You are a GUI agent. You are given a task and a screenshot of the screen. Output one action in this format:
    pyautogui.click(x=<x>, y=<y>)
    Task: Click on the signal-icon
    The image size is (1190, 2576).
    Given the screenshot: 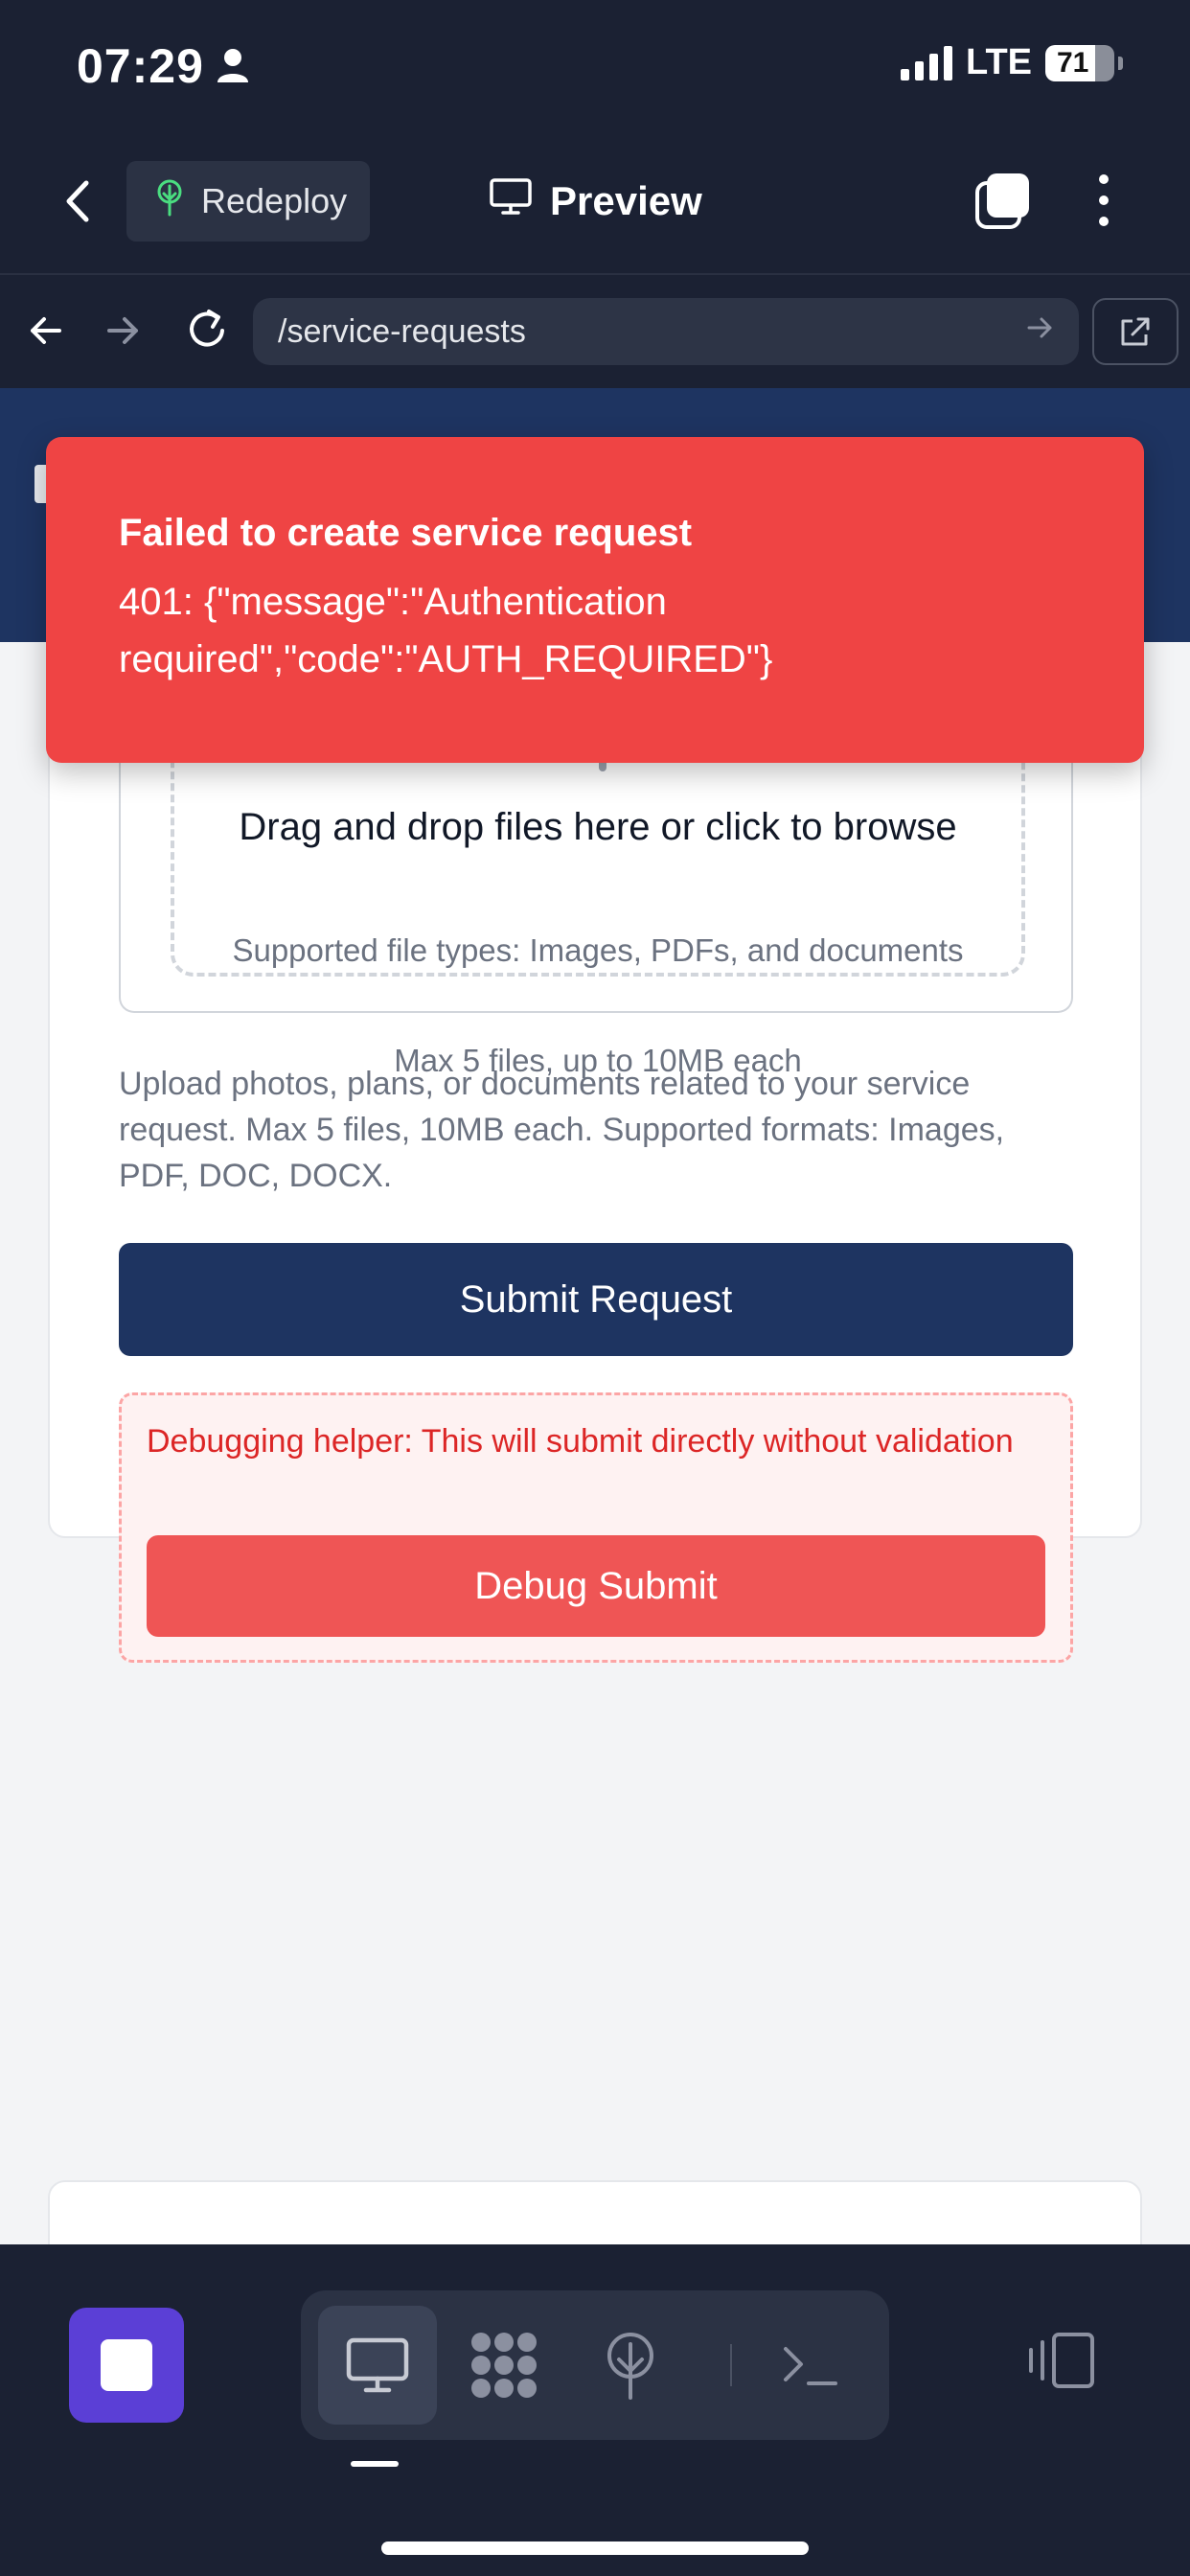 What is the action you would take?
    pyautogui.click(x=927, y=63)
    